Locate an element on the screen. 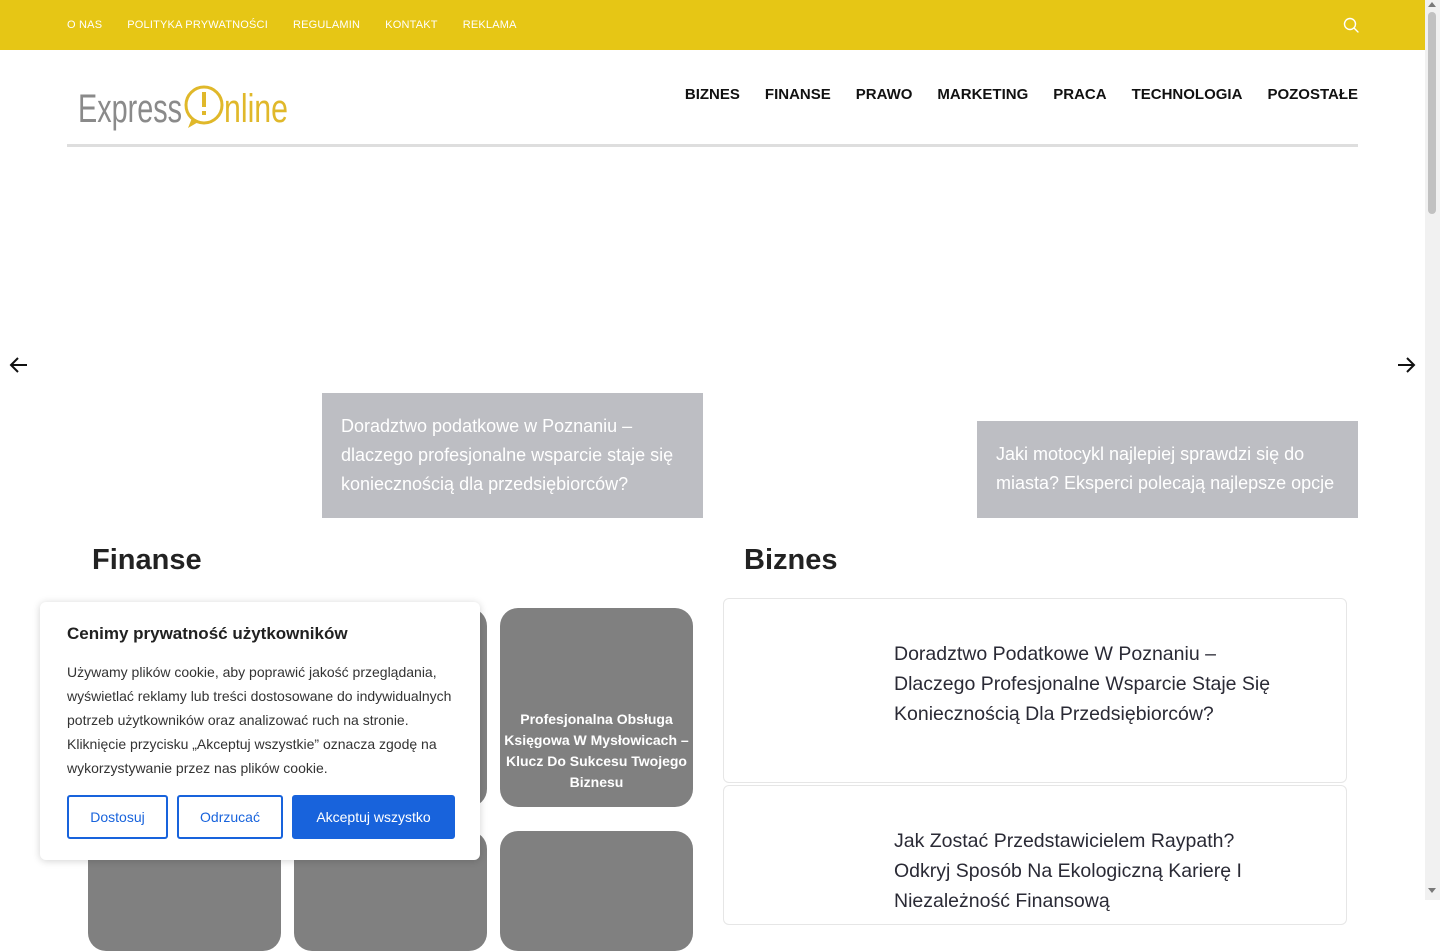 Image resolution: width=1440 pixels, height=951 pixels. search-icon is located at coordinates (1351, 25).